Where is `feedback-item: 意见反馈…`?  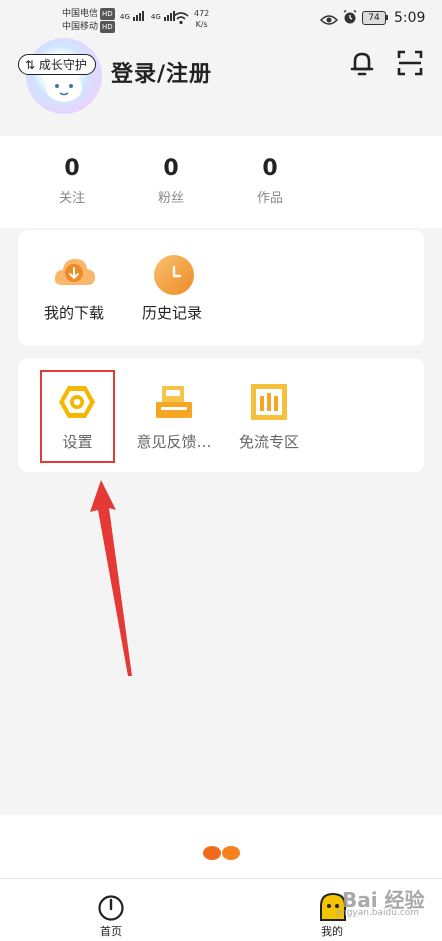
feedback-item: 意见反馈… is located at coordinates (174, 418).